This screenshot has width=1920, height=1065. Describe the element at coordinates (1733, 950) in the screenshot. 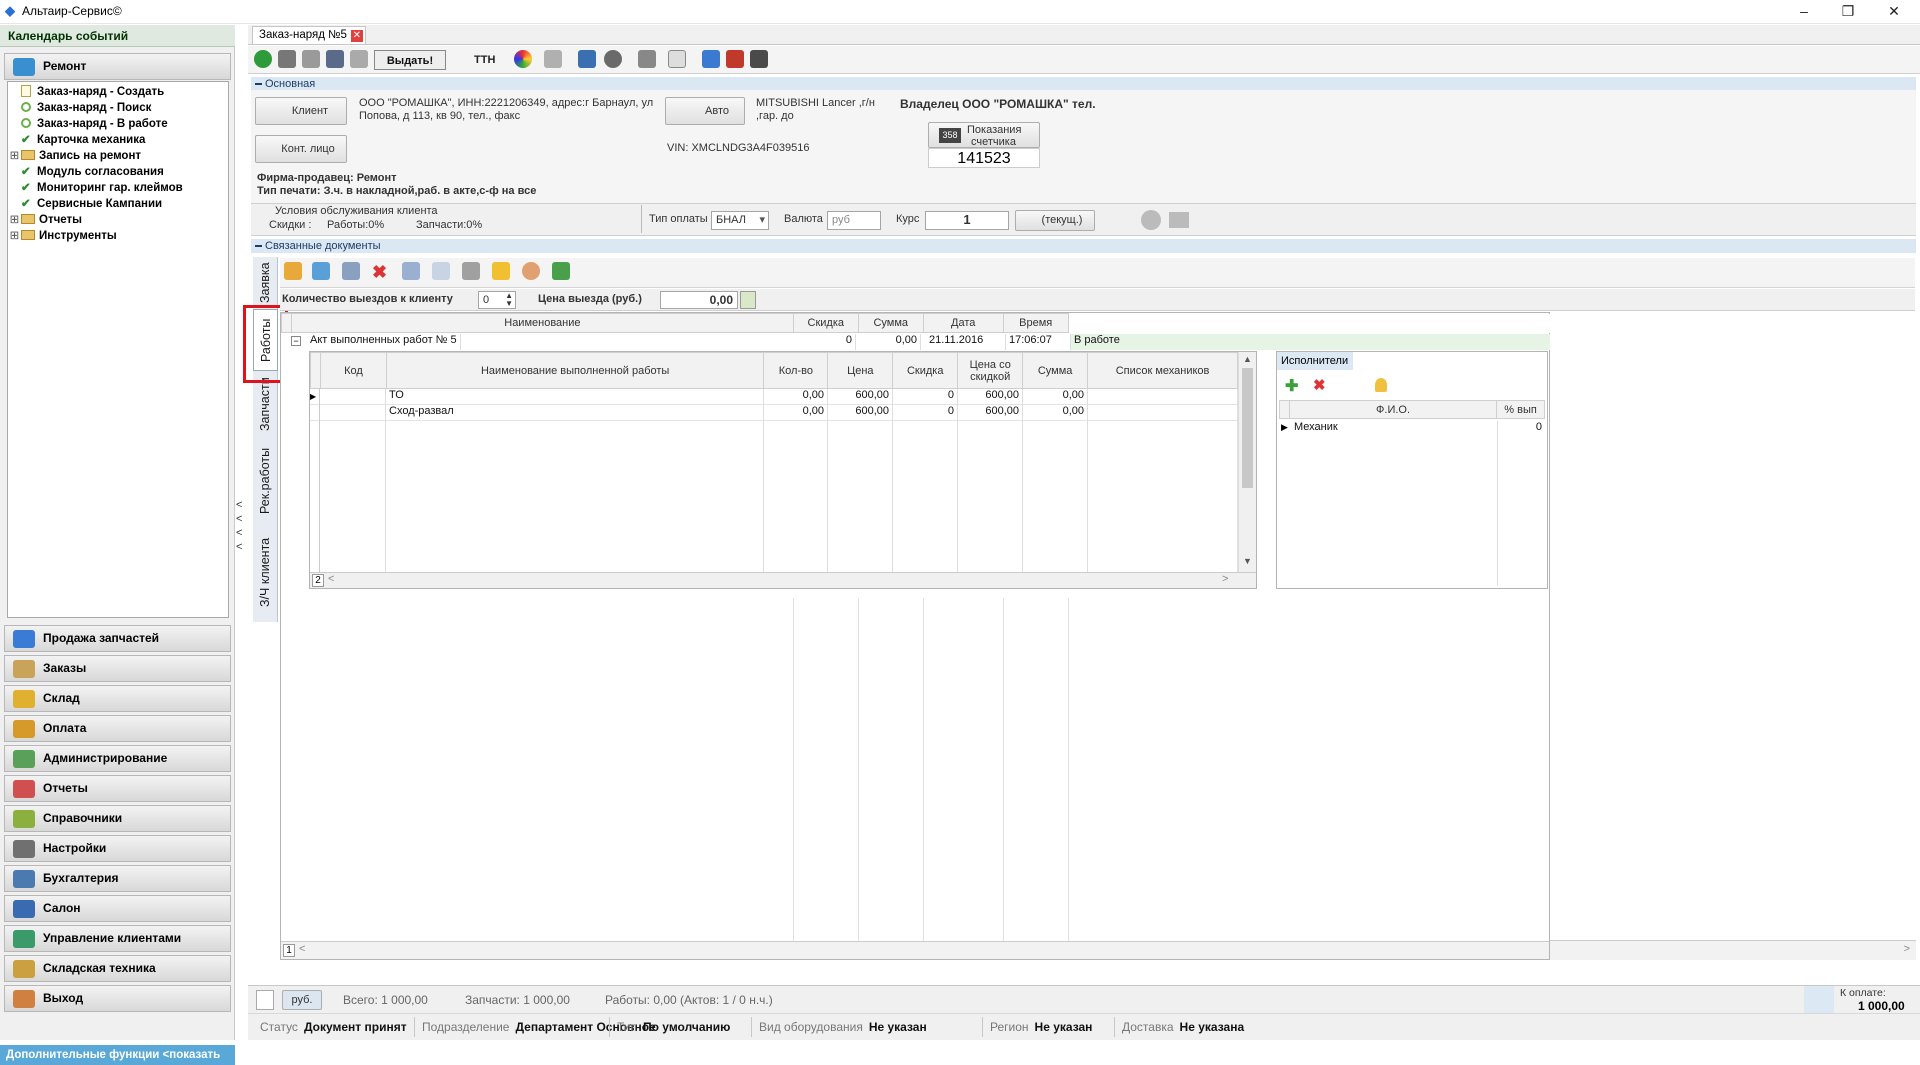

I see `horizontal-scrollbar: >` at that location.